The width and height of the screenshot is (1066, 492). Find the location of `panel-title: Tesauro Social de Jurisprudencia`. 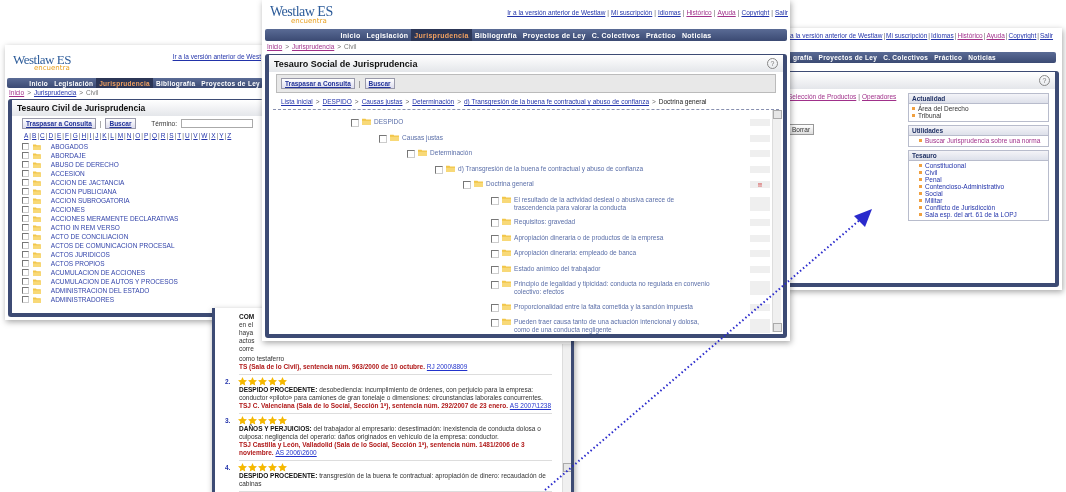

panel-title: Tesauro Social de Jurisprudencia is located at coordinates (346, 63).